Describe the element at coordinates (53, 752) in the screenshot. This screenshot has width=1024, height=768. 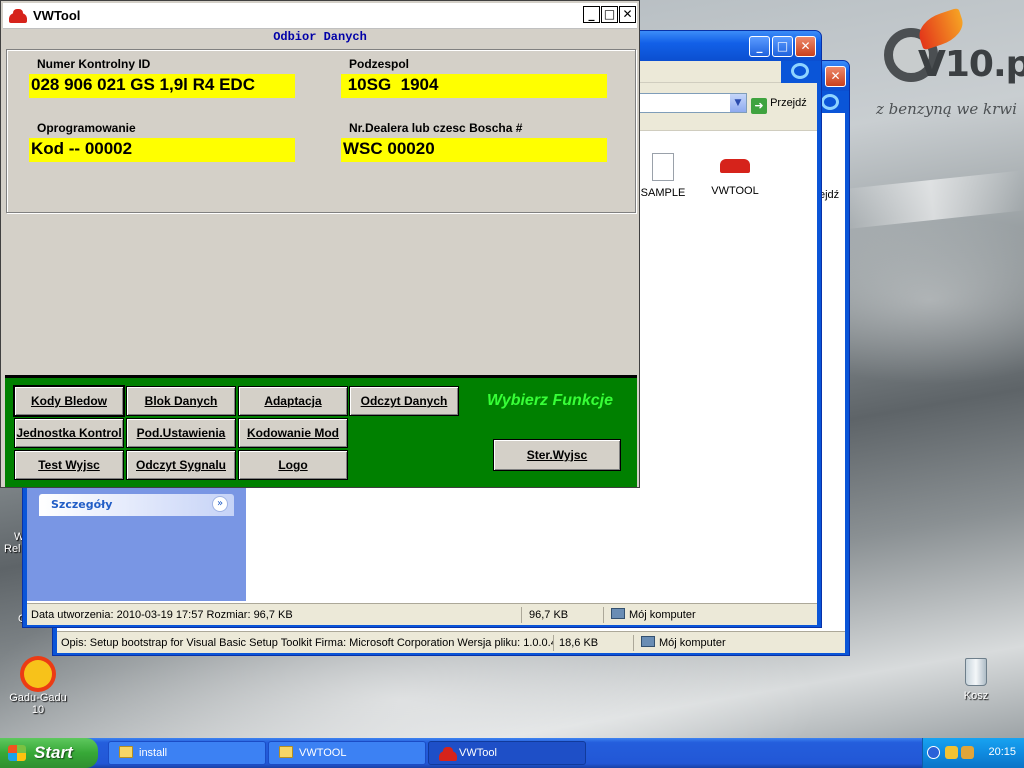
I see `start-label: Start` at that location.